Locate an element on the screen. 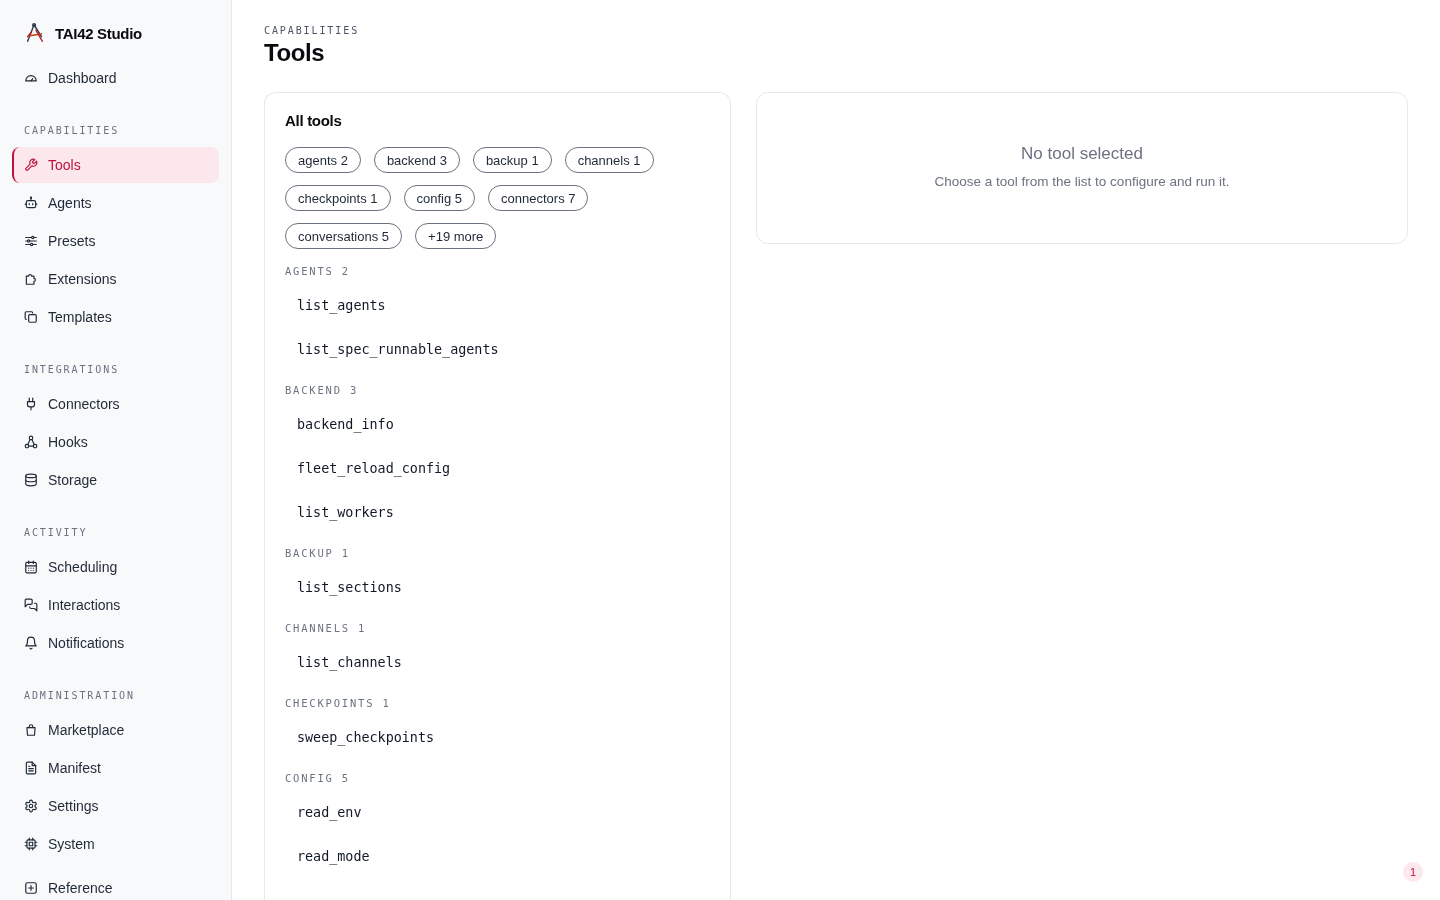  tool-item: backend_info is located at coordinates (345, 424).